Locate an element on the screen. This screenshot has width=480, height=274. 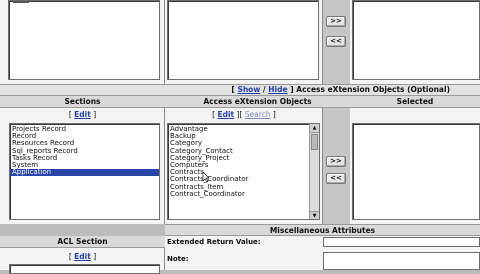
list-item: Contract_Coordinator is located at coordinates (243, 194).